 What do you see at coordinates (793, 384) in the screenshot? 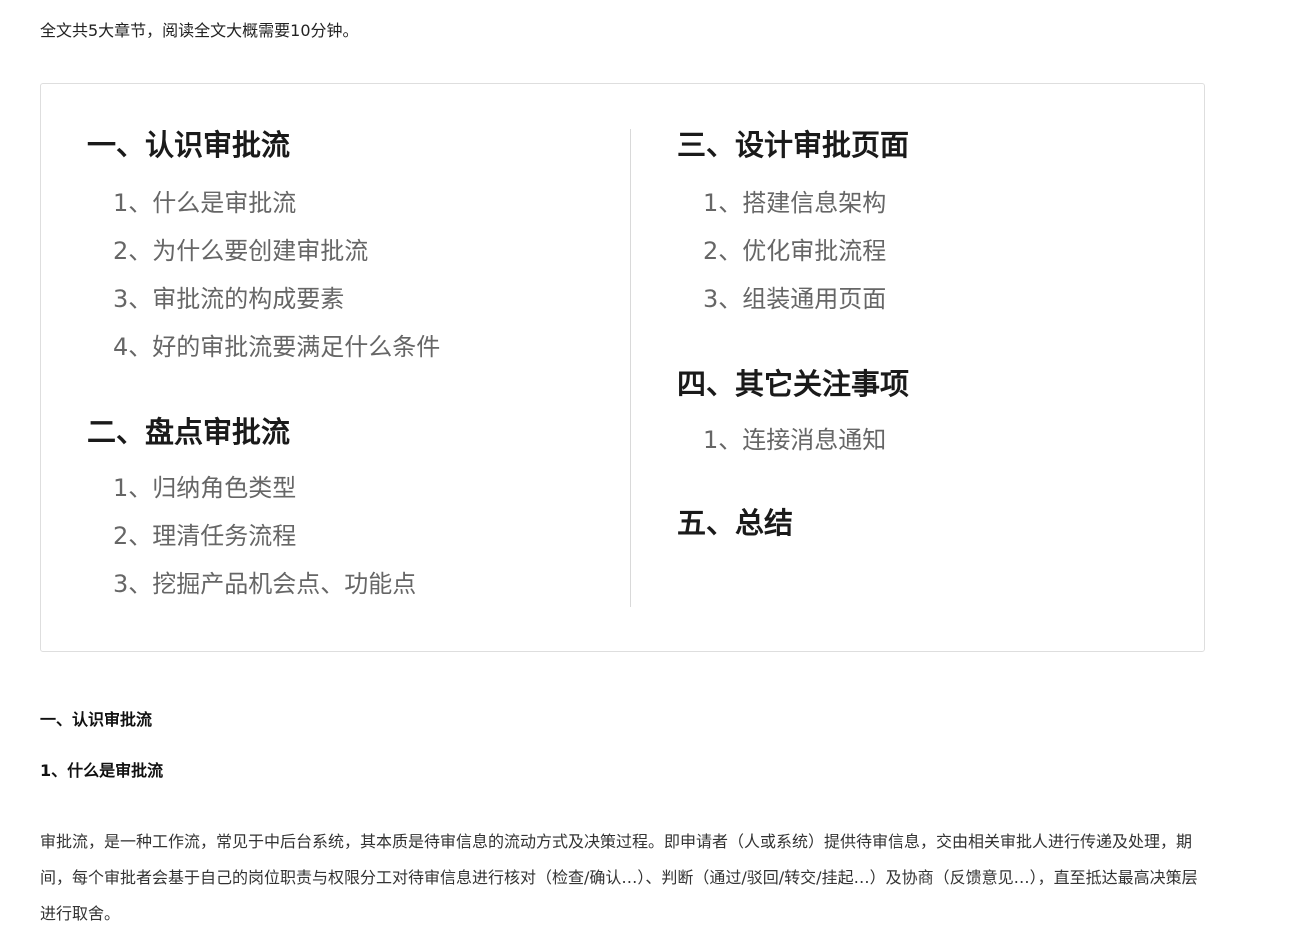
I see `toc-chapter-4: 四、其它关注事项` at bounding box center [793, 384].